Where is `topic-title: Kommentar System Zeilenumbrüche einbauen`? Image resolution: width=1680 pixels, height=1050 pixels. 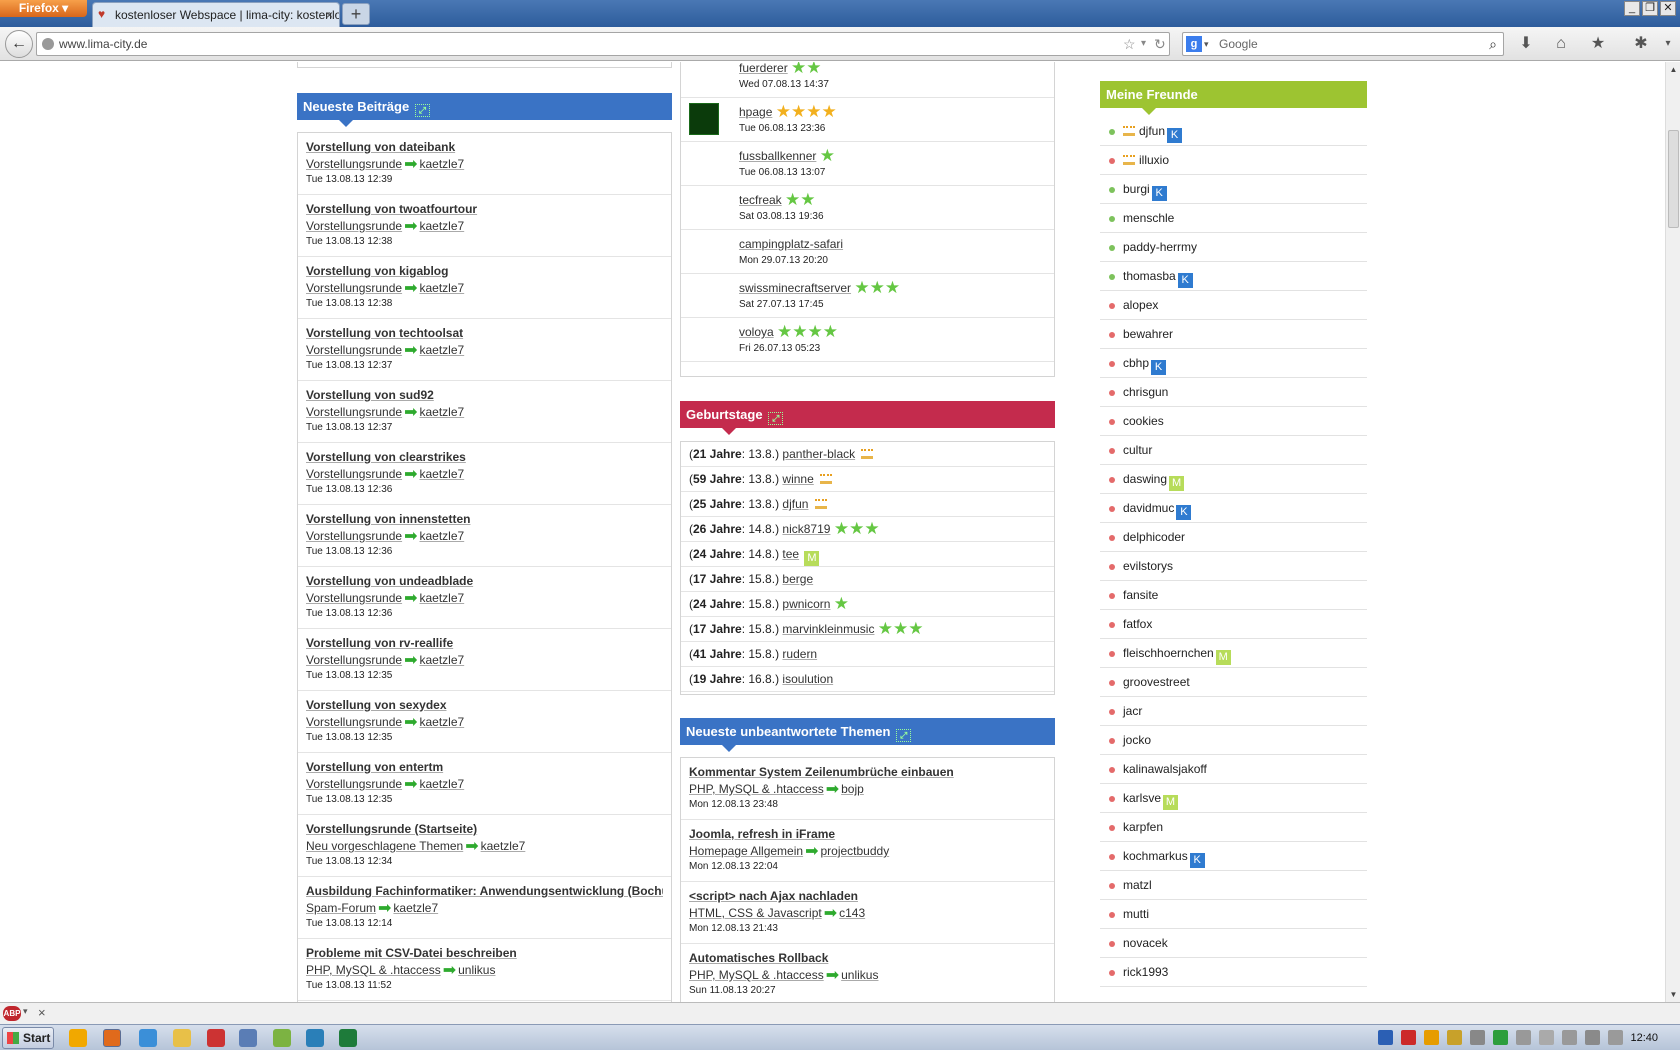
topic-title: Kommentar System Zeilenumbrüche einbauen is located at coordinates (867, 772).